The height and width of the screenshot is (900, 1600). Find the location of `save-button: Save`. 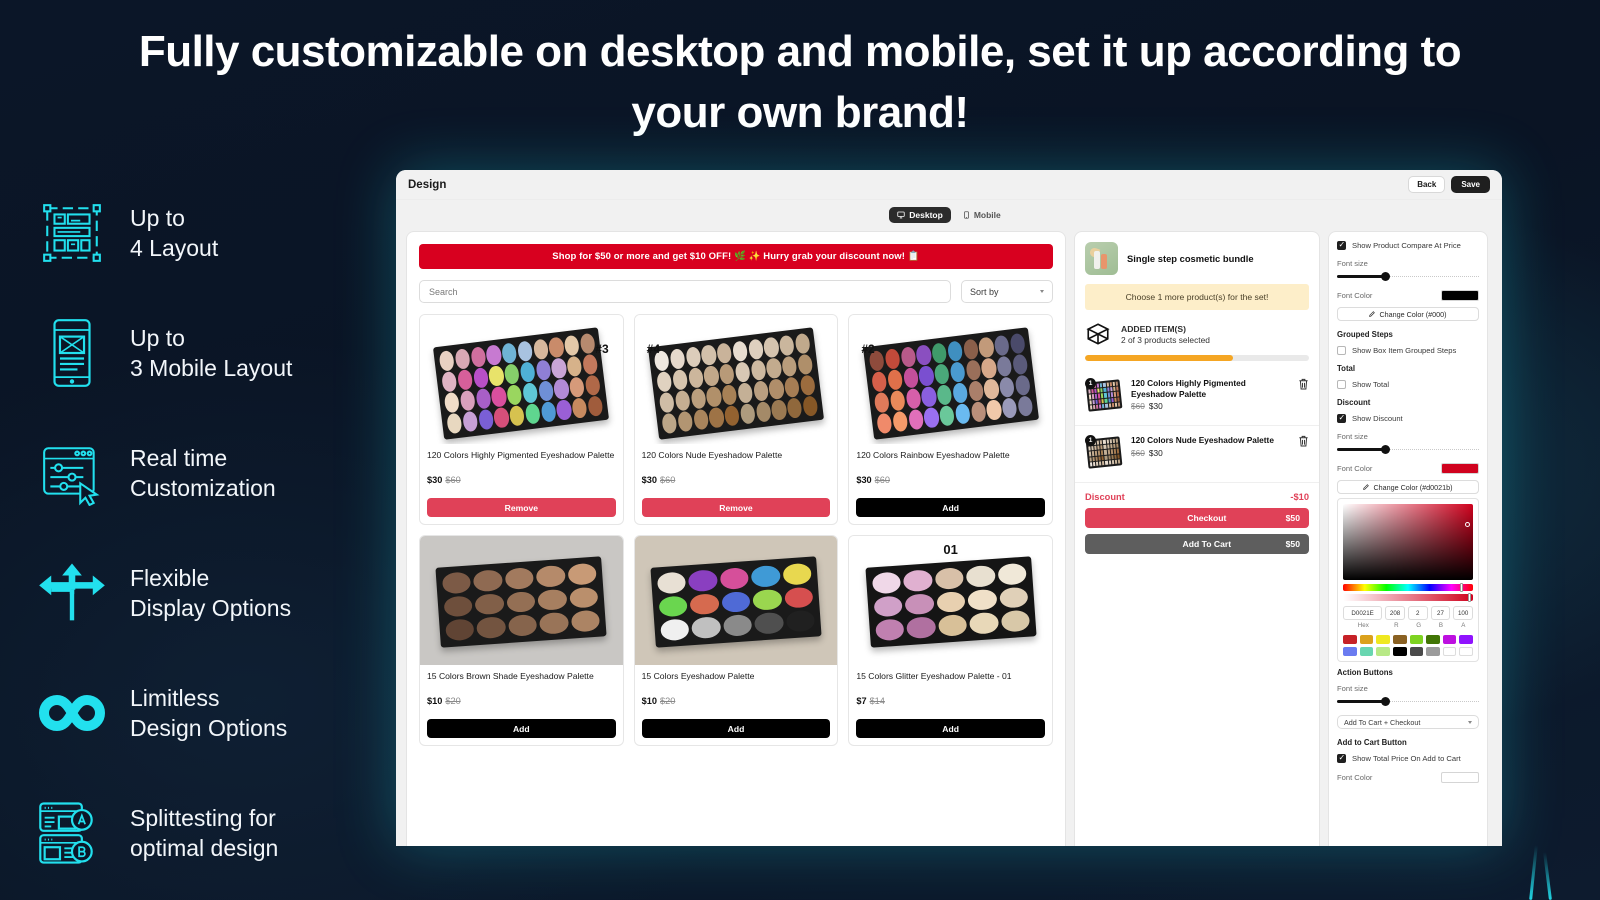

save-button: Save is located at coordinates (1470, 184).